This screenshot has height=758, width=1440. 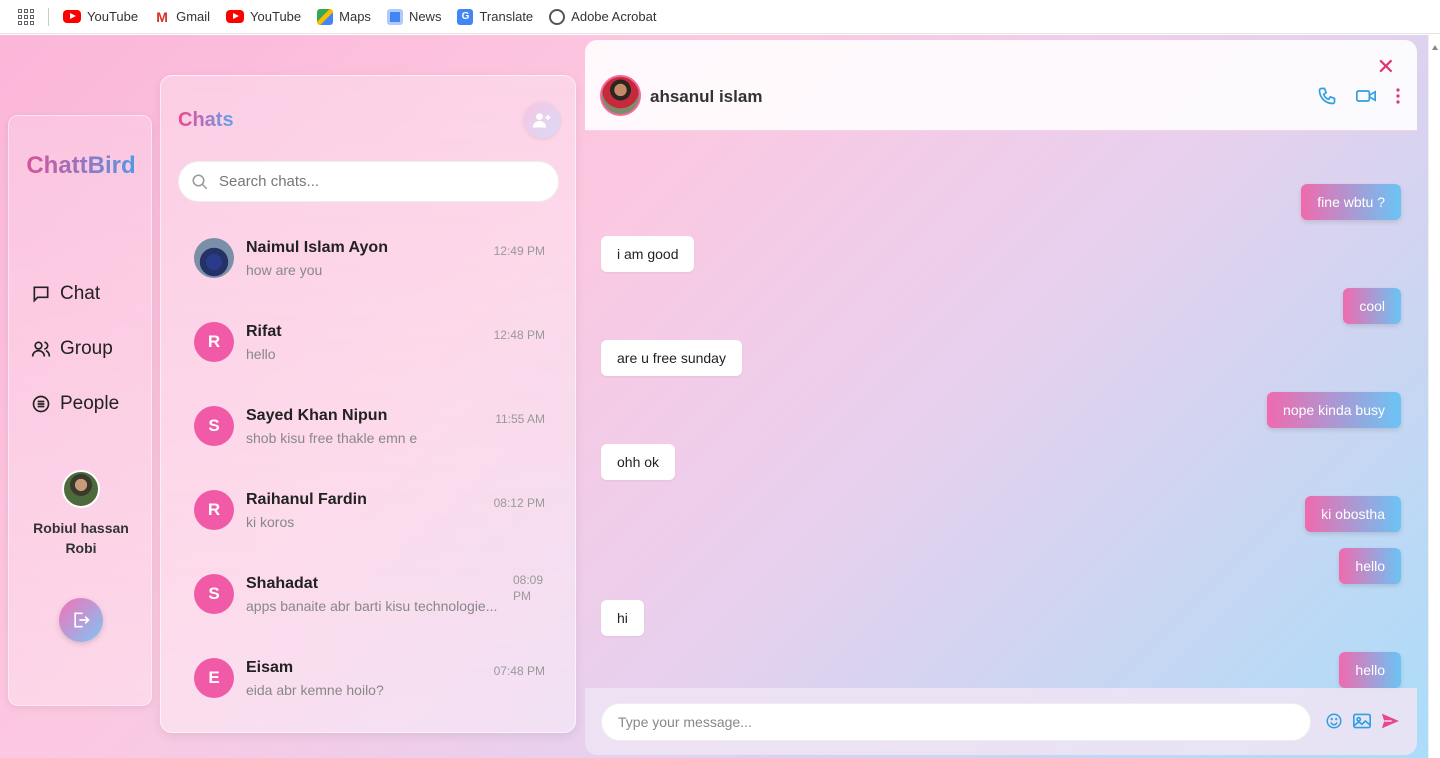 I want to click on bookmark-youtube: YouTube, so click(x=100, y=16).